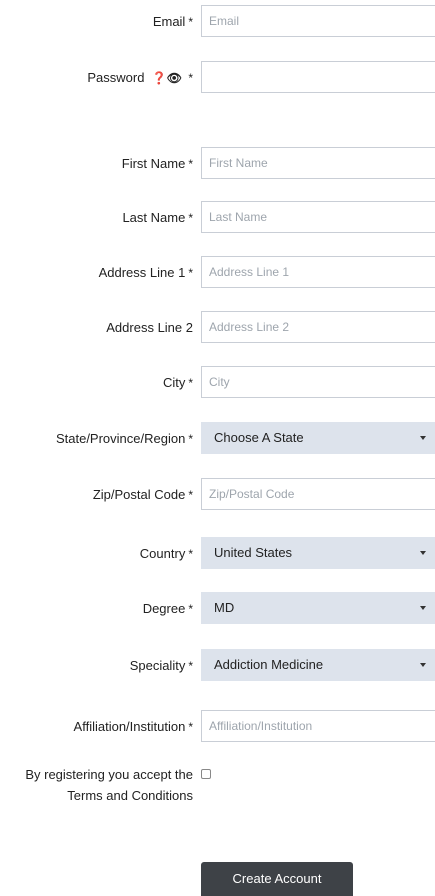 The height and width of the screenshot is (896, 435). What do you see at coordinates (177, 382) in the screenshot?
I see `city-label: City *` at bounding box center [177, 382].